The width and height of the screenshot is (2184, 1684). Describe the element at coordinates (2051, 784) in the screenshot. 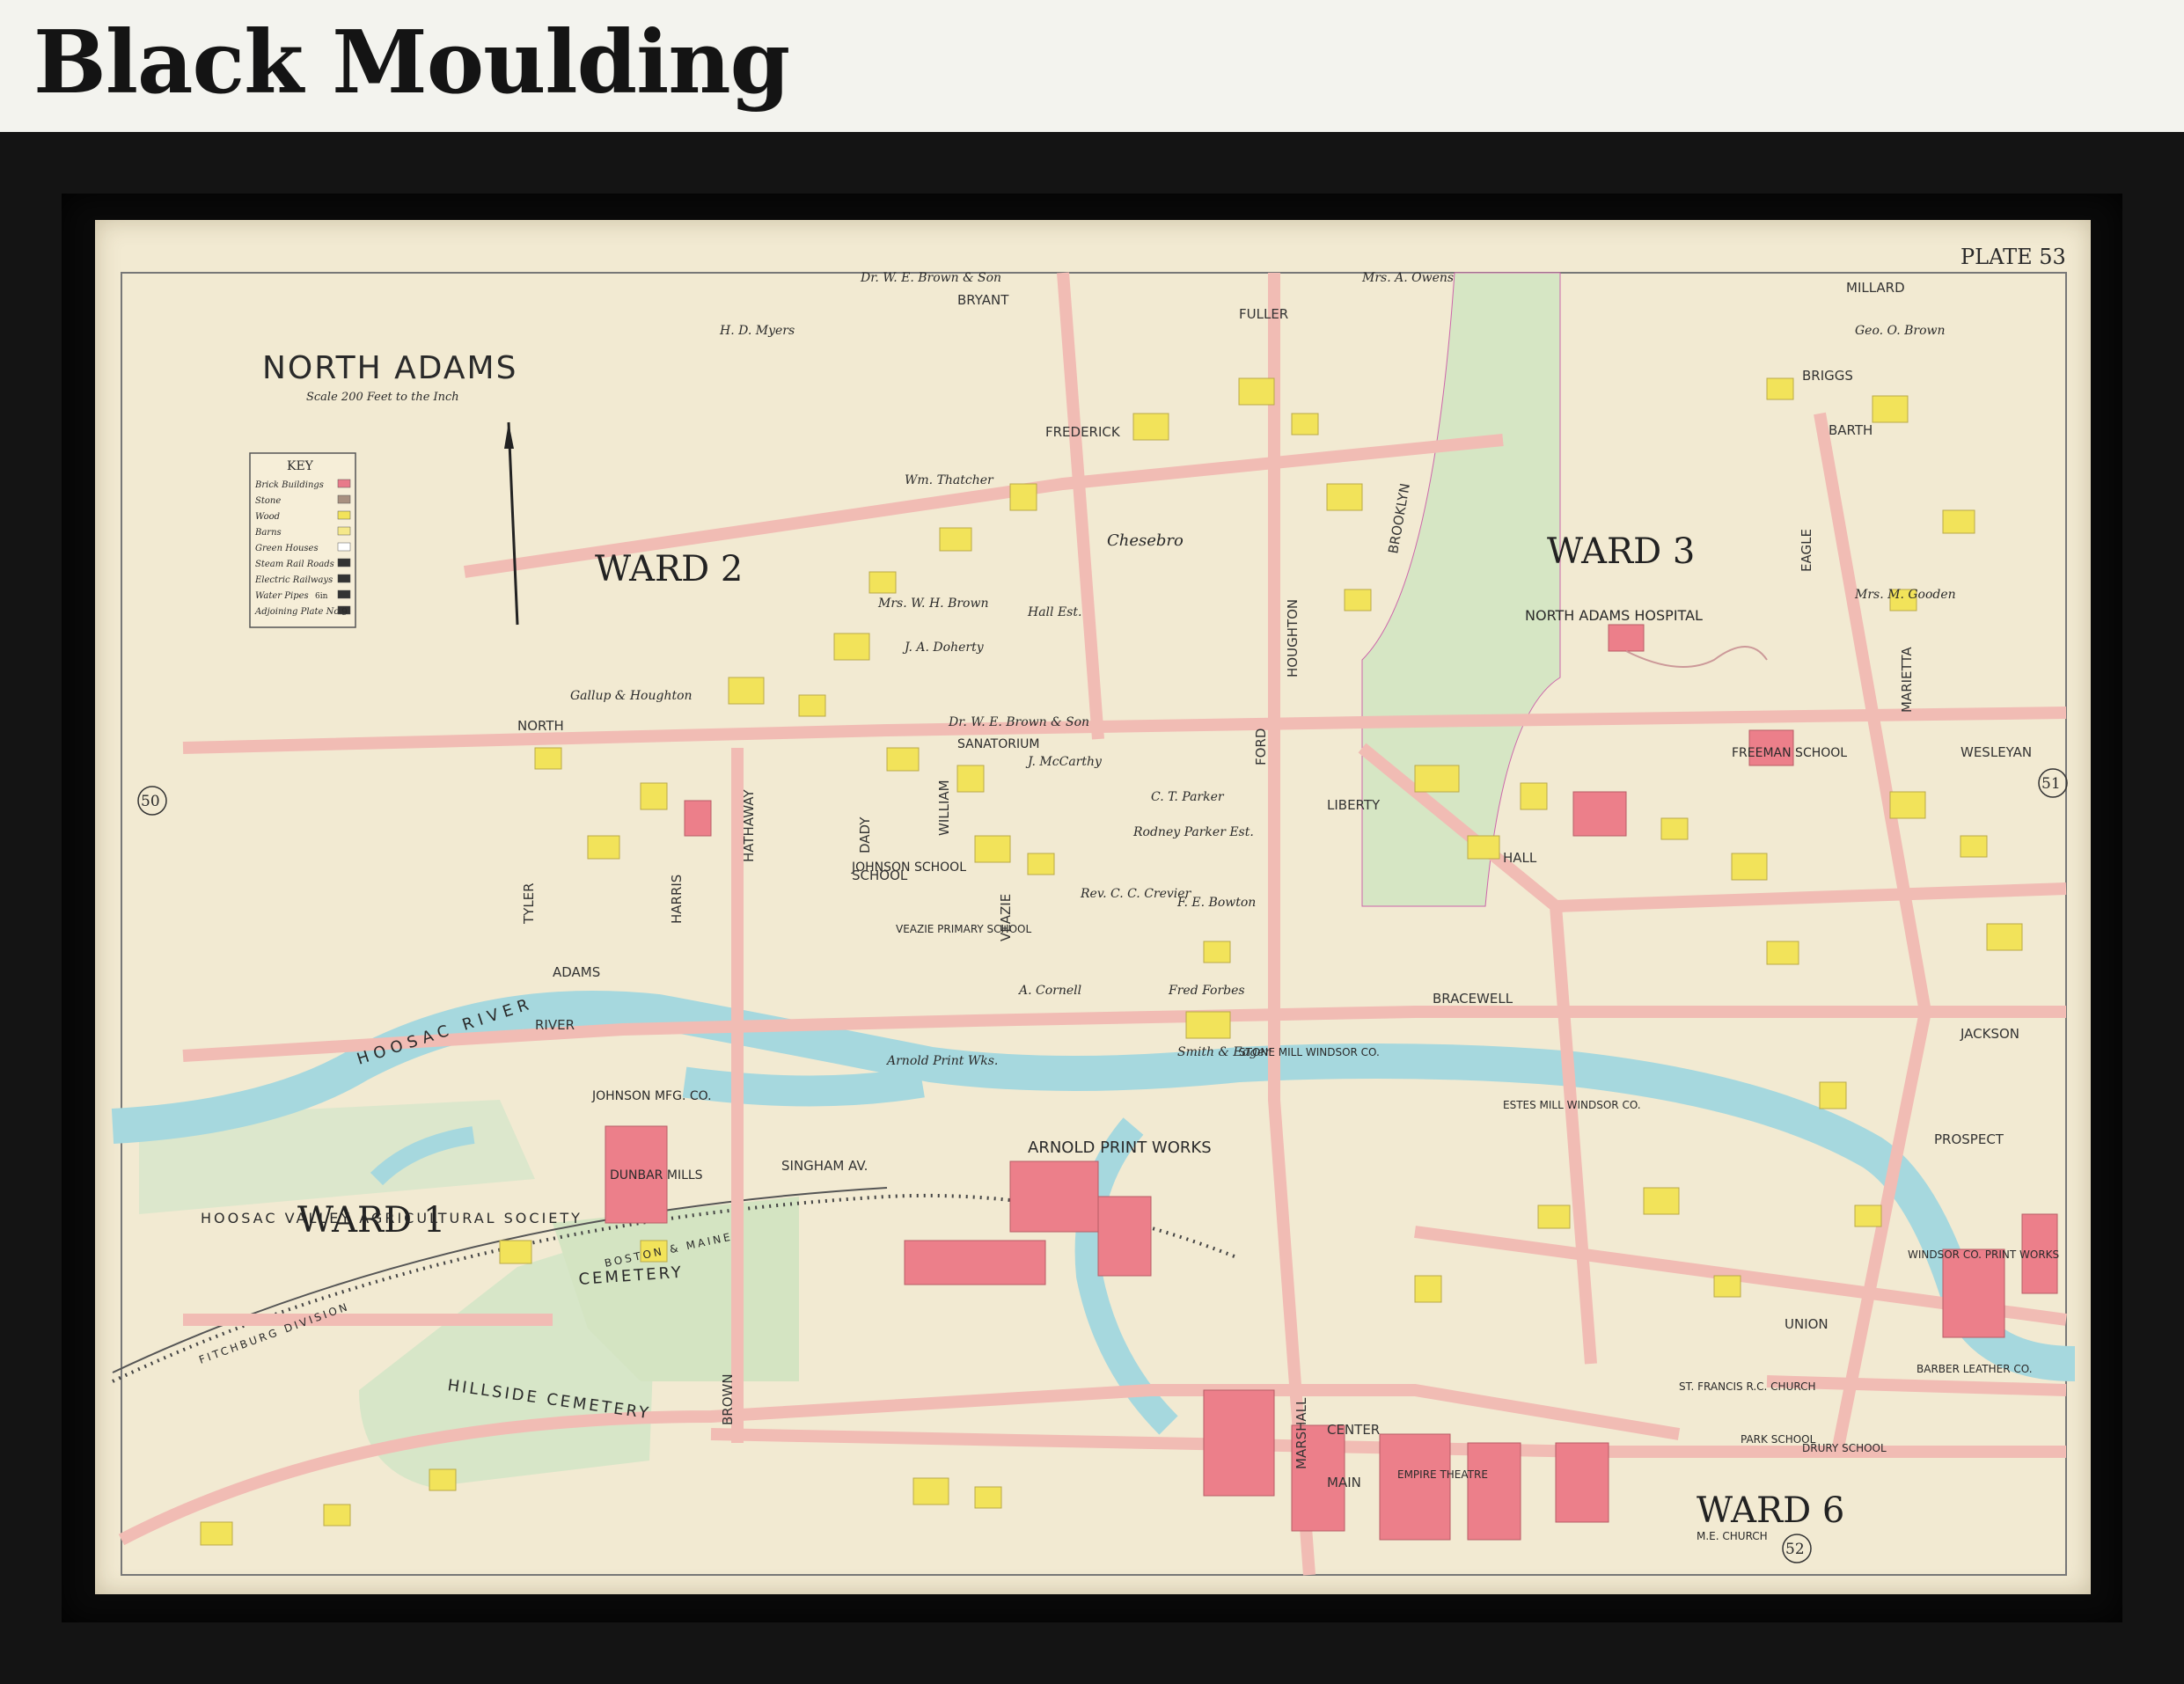

I see `adjoining-plate-51: 51` at that location.